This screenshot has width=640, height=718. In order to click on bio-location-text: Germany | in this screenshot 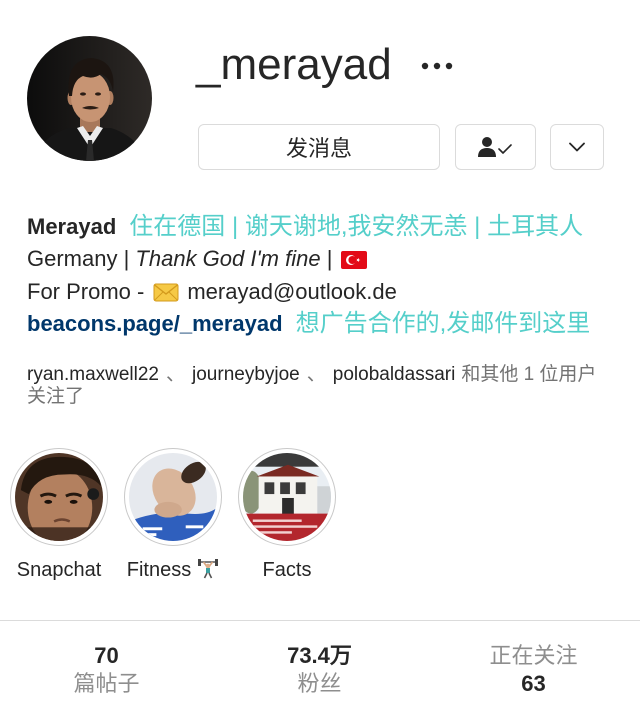, I will do `click(81, 258)`.